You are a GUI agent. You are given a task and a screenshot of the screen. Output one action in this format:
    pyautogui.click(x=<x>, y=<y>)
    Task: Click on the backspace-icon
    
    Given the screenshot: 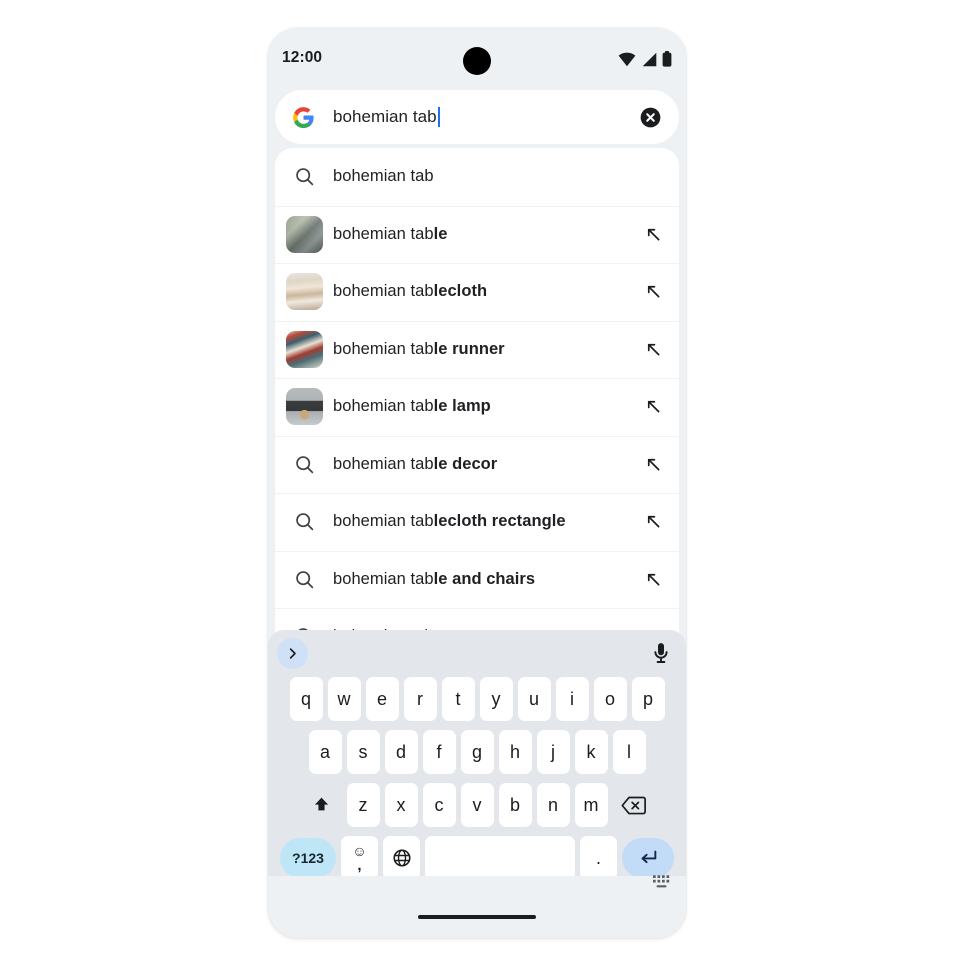 What is the action you would take?
    pyautogui.click(x=633, y=805)
    